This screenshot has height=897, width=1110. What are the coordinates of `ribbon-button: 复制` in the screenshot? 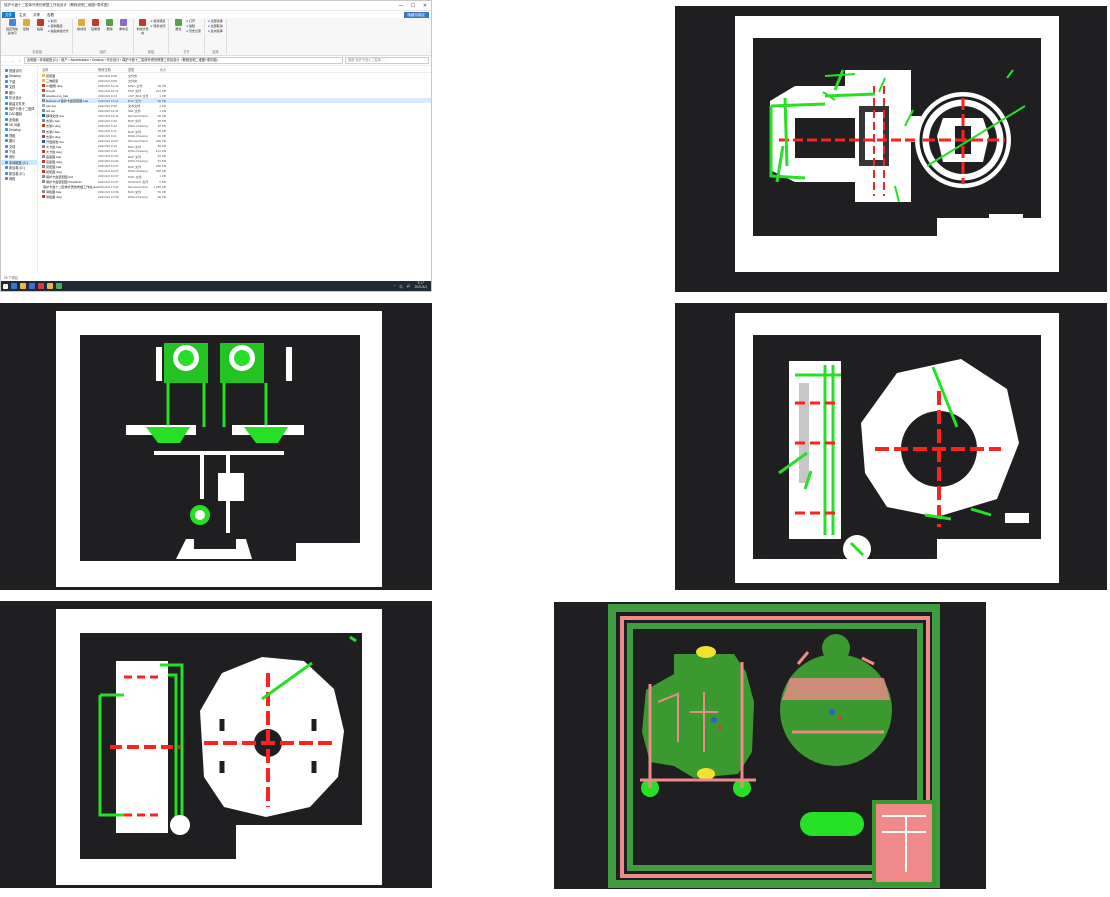 It's located at (26, 25).